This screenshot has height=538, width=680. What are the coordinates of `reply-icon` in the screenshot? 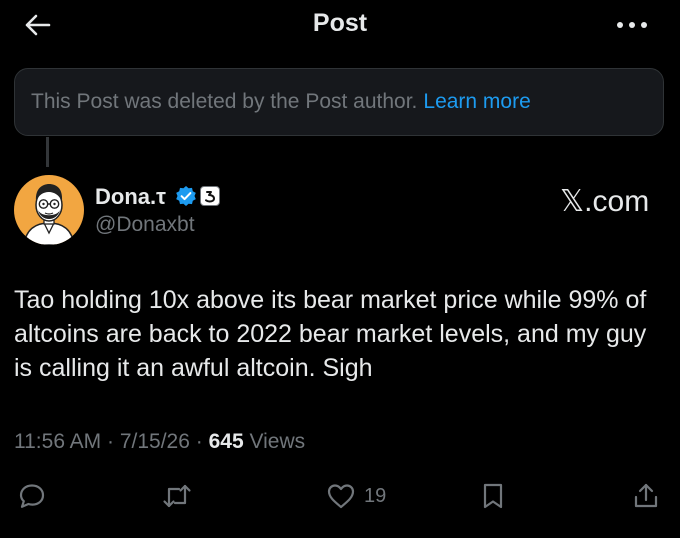 It's located at (32, 496).